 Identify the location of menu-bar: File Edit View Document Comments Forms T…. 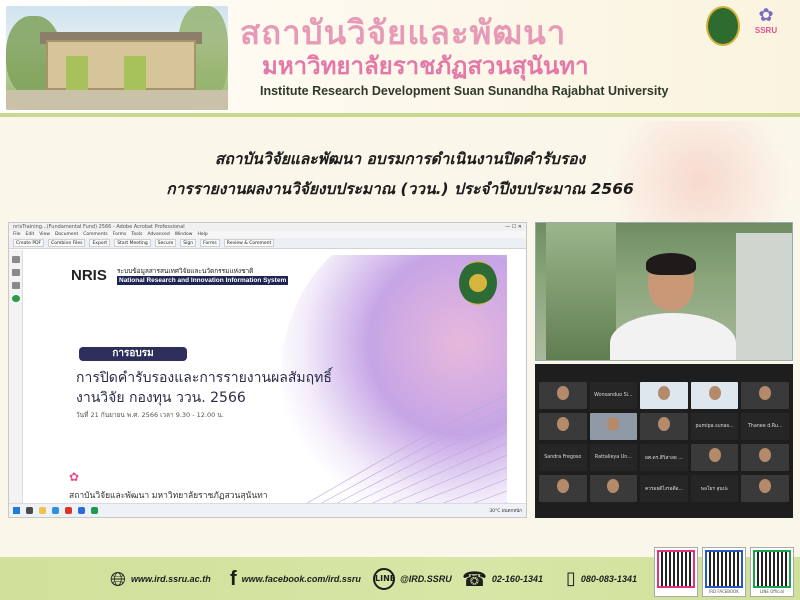
(267, 234).